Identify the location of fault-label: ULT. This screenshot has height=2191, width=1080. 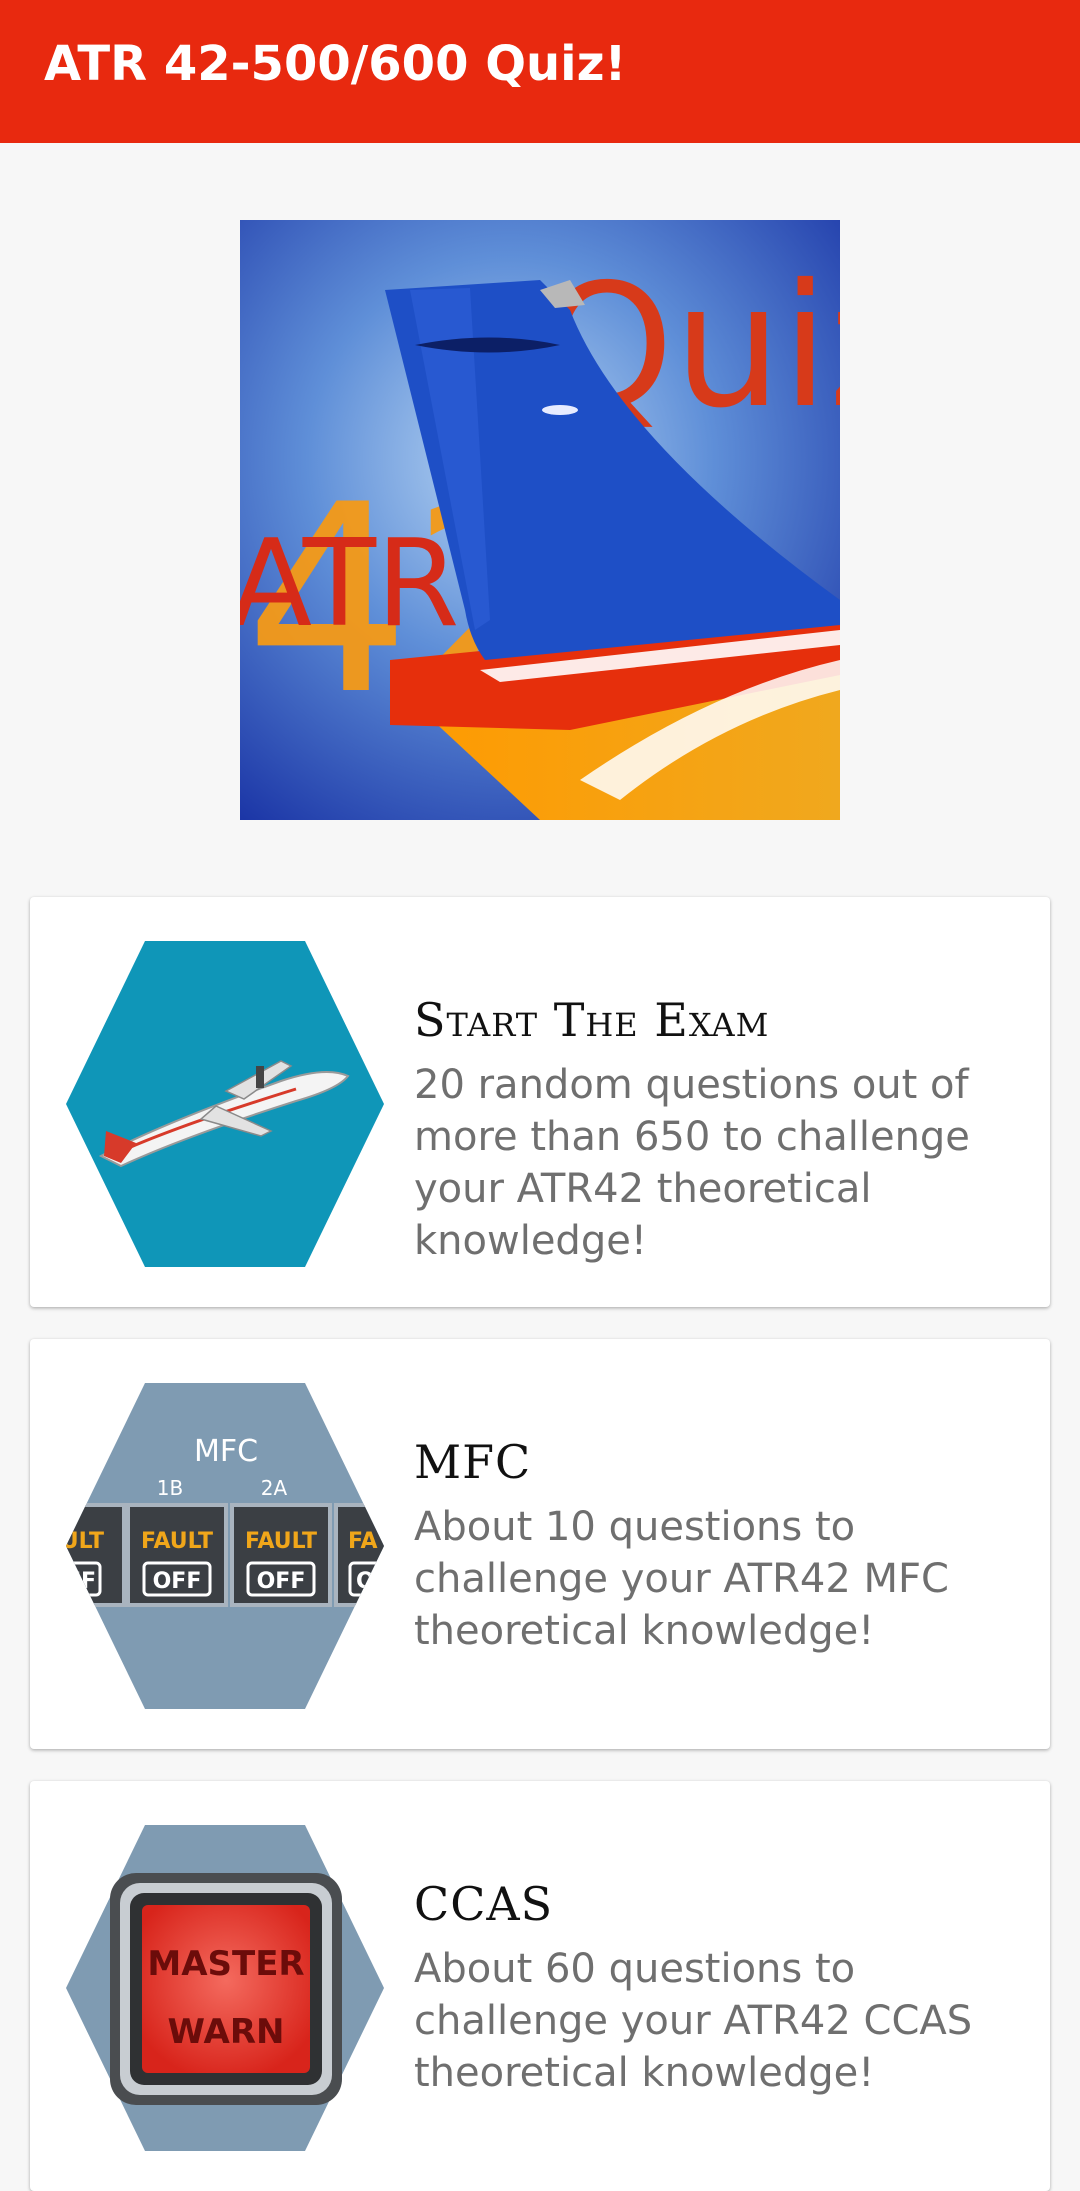
(85, 1541).